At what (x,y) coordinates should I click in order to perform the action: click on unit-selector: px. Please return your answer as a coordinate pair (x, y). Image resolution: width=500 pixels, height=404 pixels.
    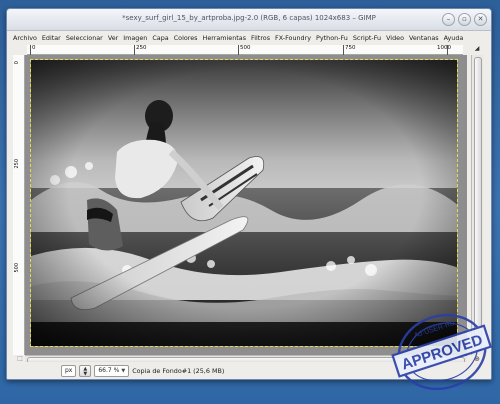
    Looking at the image, I should click on (69, 370).